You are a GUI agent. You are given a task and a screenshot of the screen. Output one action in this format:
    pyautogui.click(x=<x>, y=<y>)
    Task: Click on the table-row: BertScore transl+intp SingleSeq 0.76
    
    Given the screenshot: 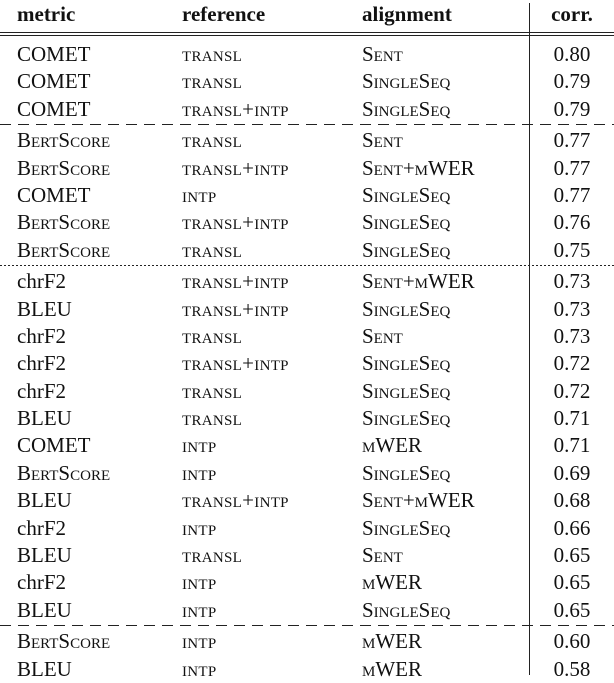 What is the action you would take?
    pyautogui.click(x=307, y=222)
    